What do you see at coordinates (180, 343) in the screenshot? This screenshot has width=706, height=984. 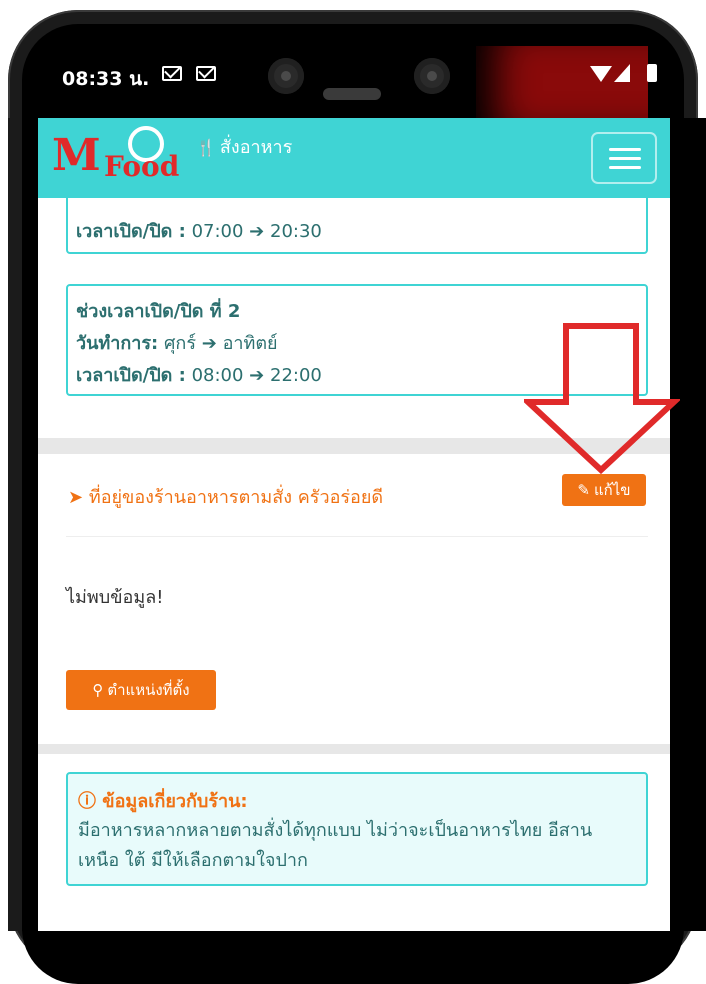 I see `day-from: ศุกร์` at bounding box center [180, 343].